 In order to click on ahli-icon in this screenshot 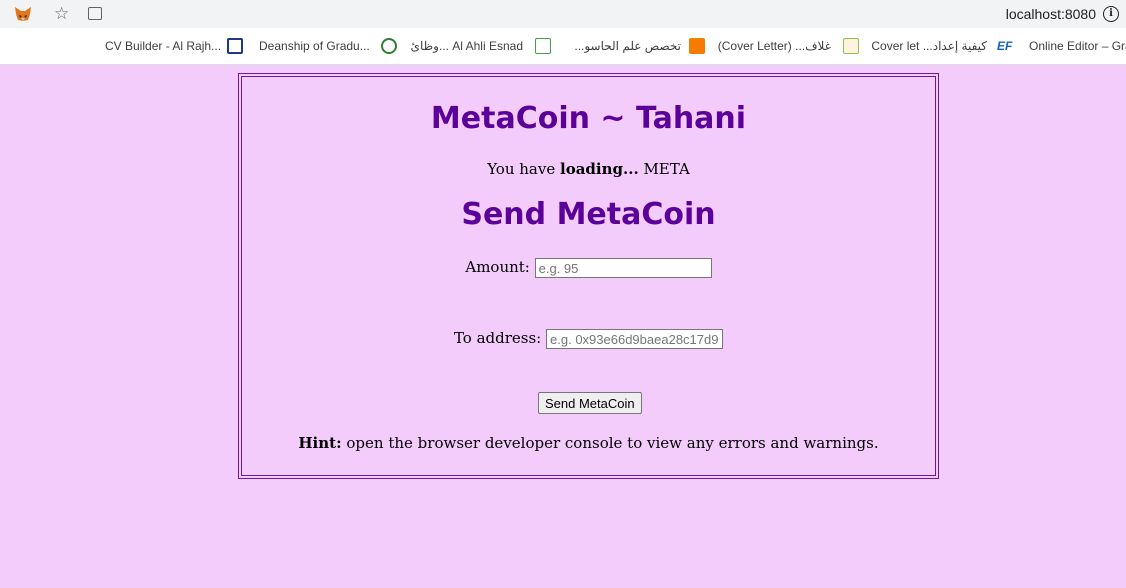, I will do `click(543, 46)`.